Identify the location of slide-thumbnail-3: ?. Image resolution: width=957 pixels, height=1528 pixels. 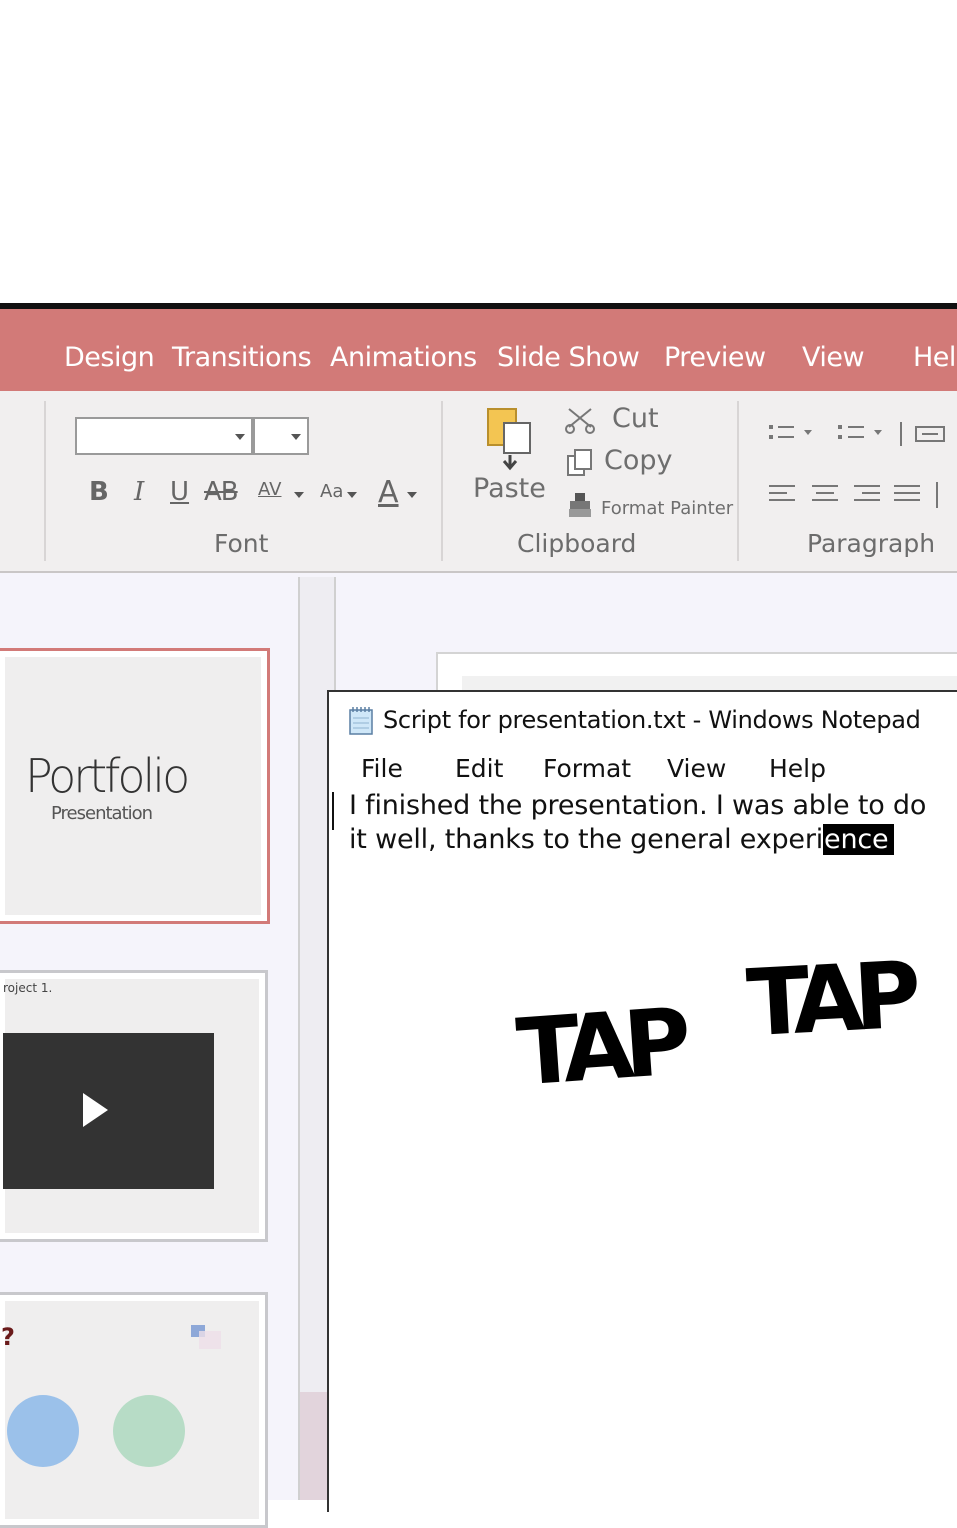
(134, 1410).